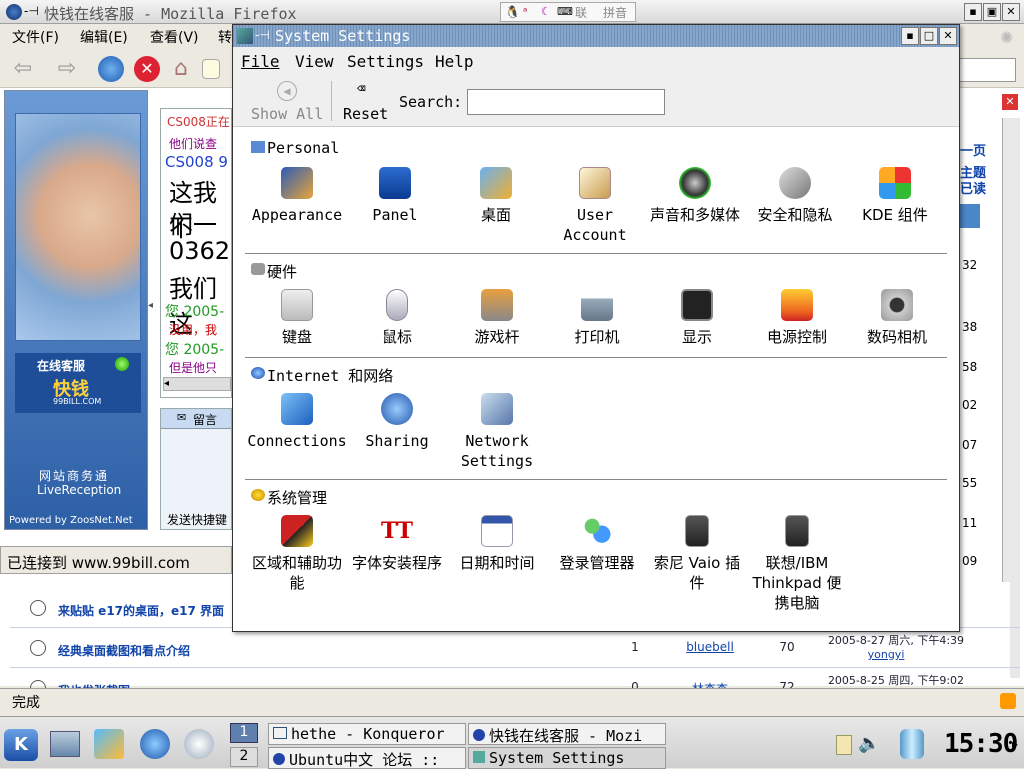 The width and height of the screenshot is (1024, 769). Describe the element at coordinates (395, 196) in the screenshot. I see `module-panel: Panel` at that location.